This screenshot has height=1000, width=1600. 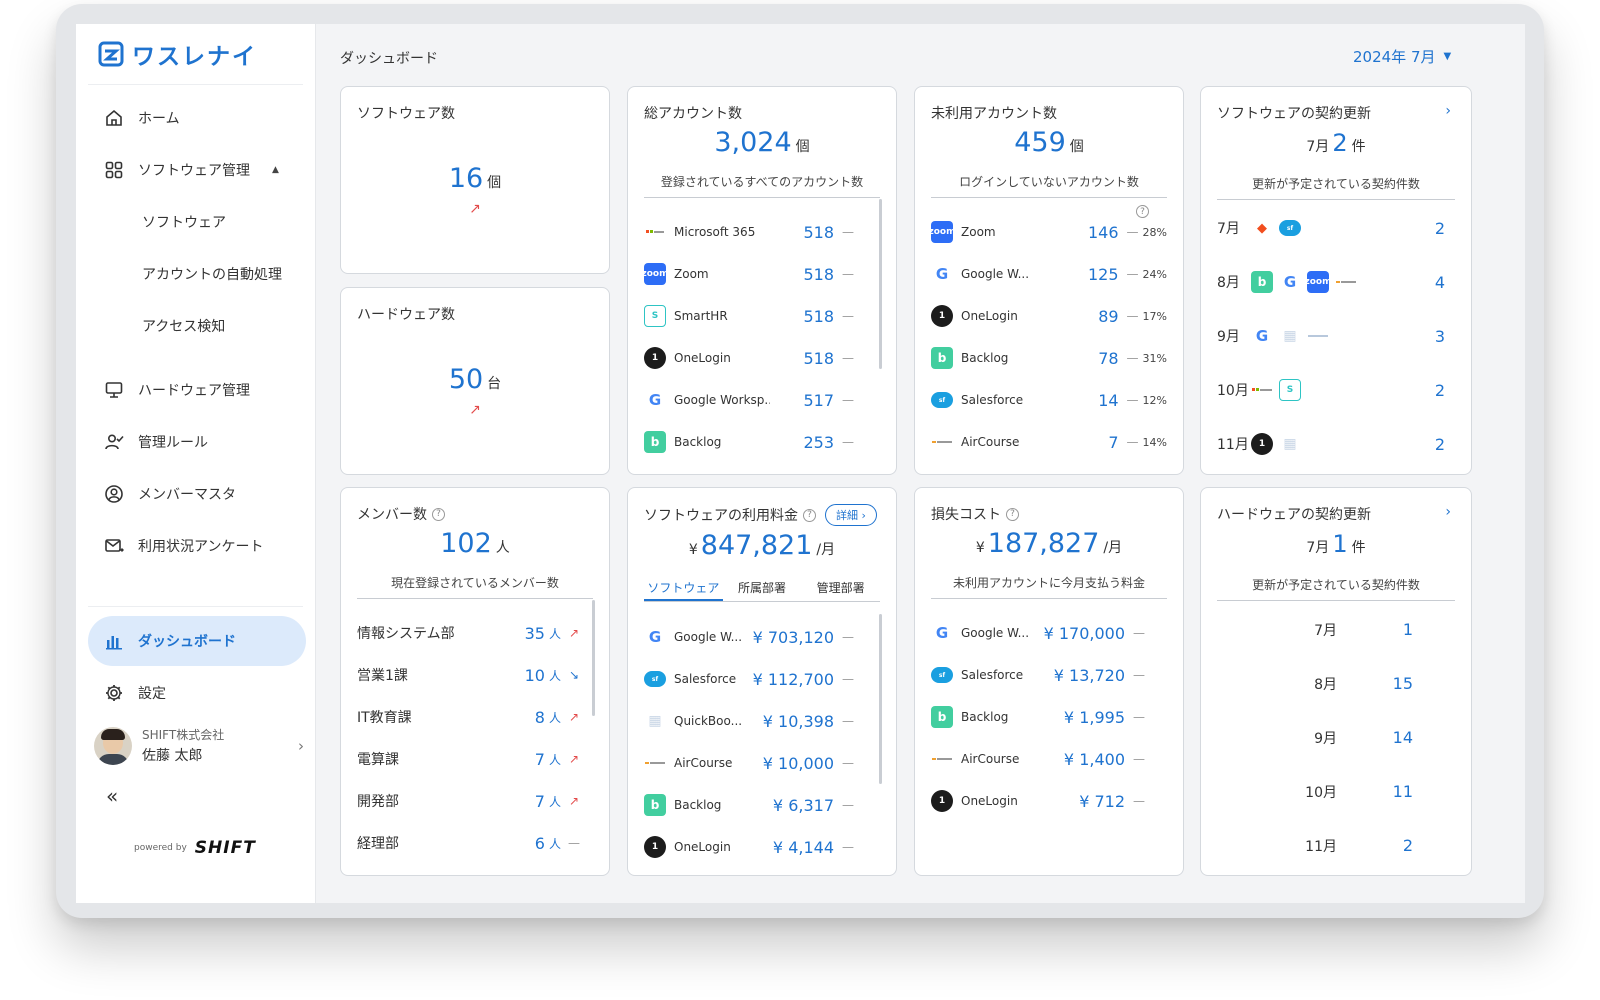 What do you see at coordinates (1049, 442) in the screenshot?
I see `list-item: AirCourse 7—14%` at bounding box center [1049, 442].